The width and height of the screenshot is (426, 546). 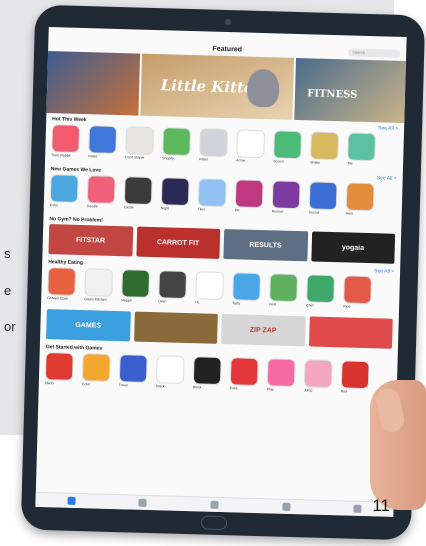 I want to click on app-tile: Tonic Rabbit, so click(x=67, y=143).